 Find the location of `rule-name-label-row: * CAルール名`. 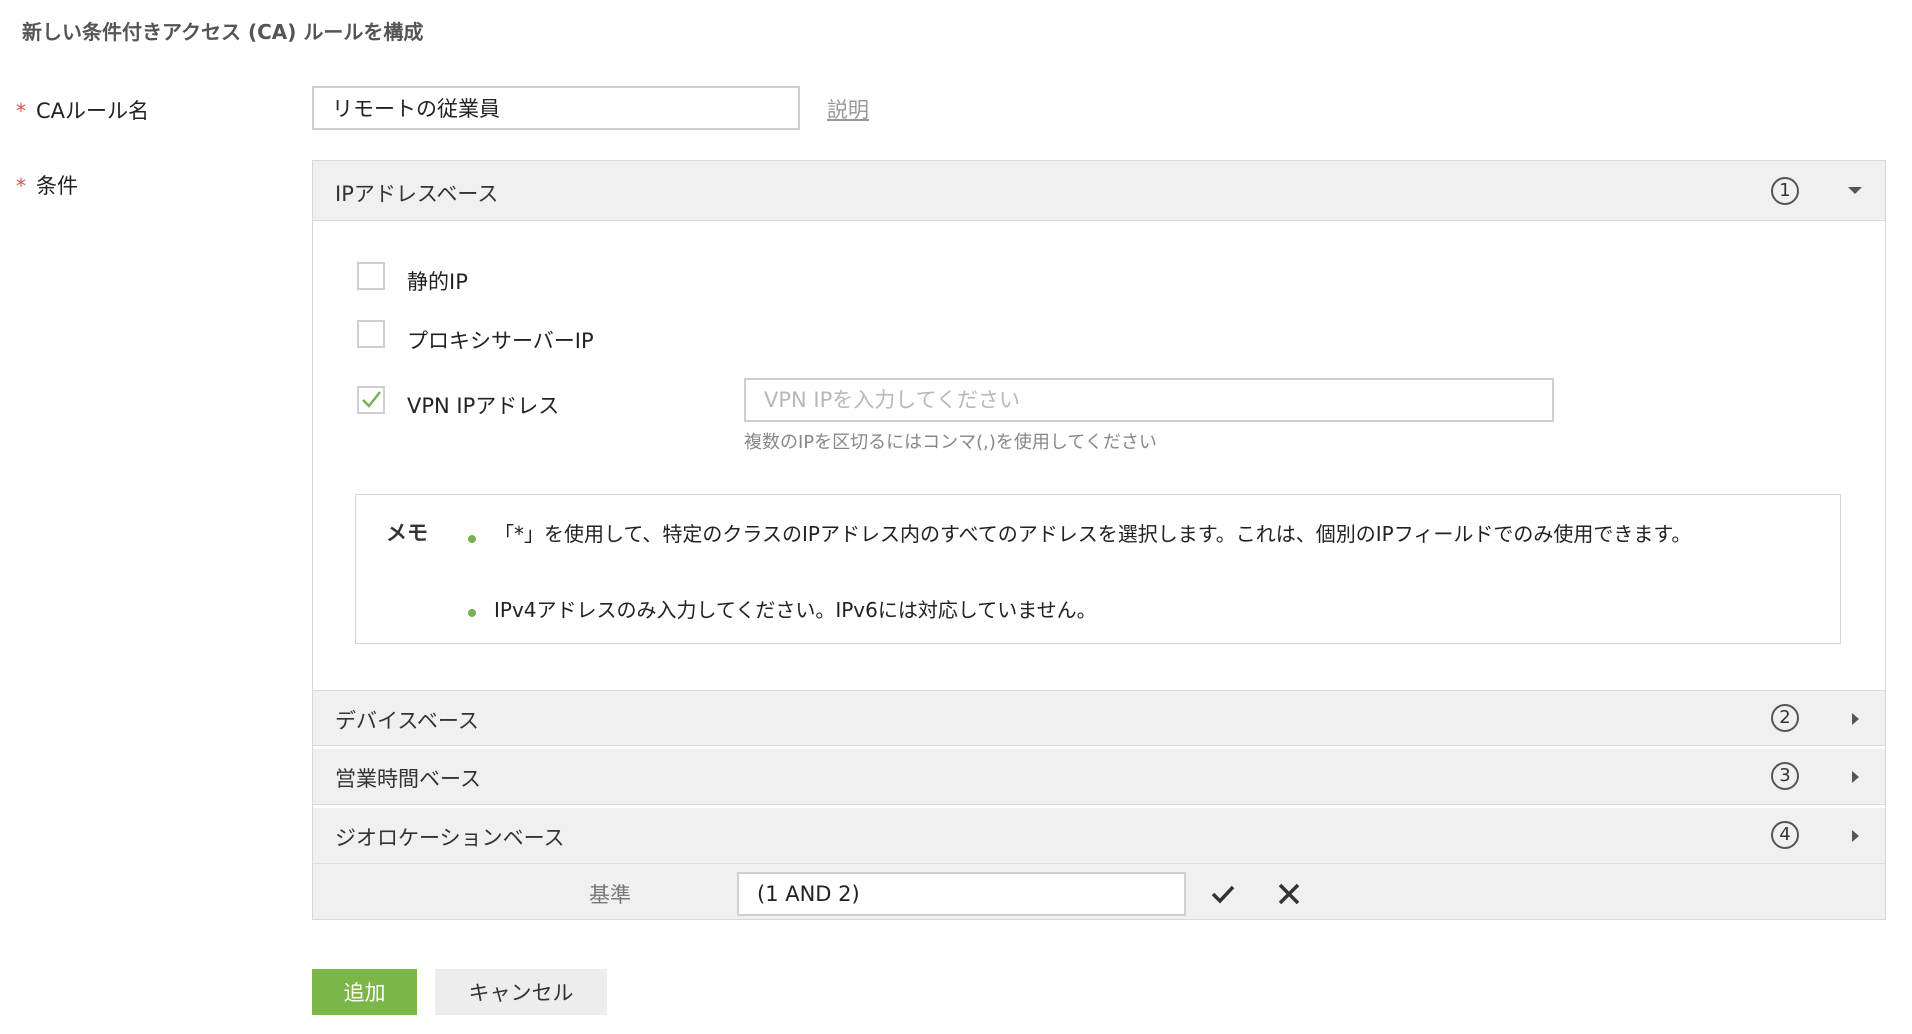

rule-name-label-row: * CAルール名 is located at coordinates (82, 110).